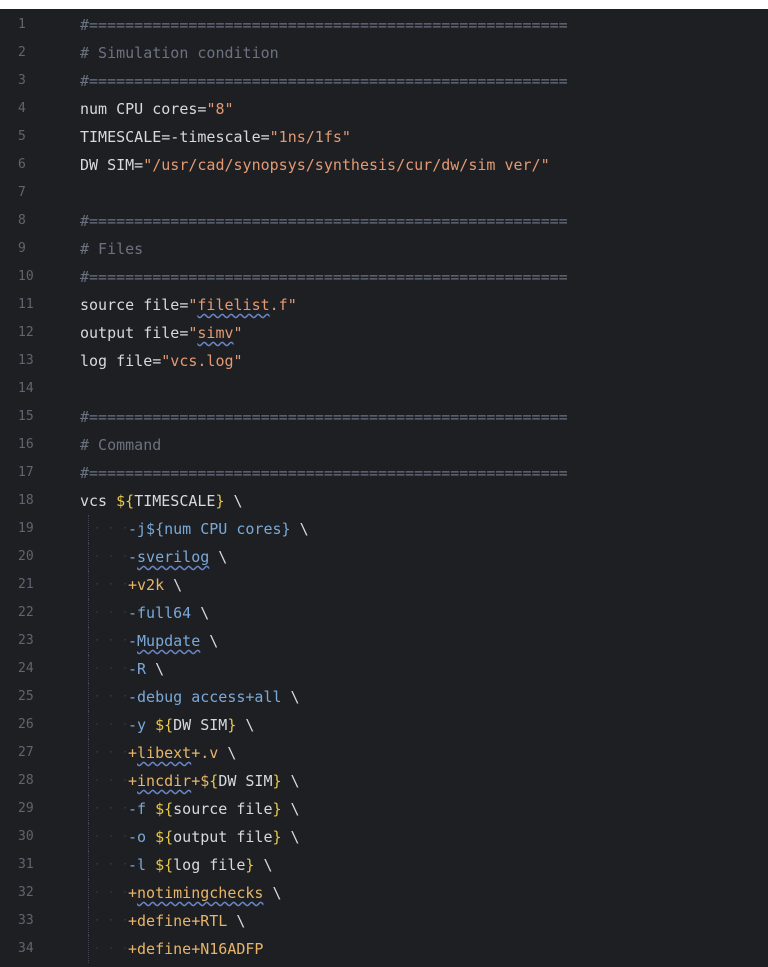 The image size is (768, 967). What do you see at coordinates (26, 640) in the screenshot?
I see `line-number: 23` at bounding box center [26, 640].